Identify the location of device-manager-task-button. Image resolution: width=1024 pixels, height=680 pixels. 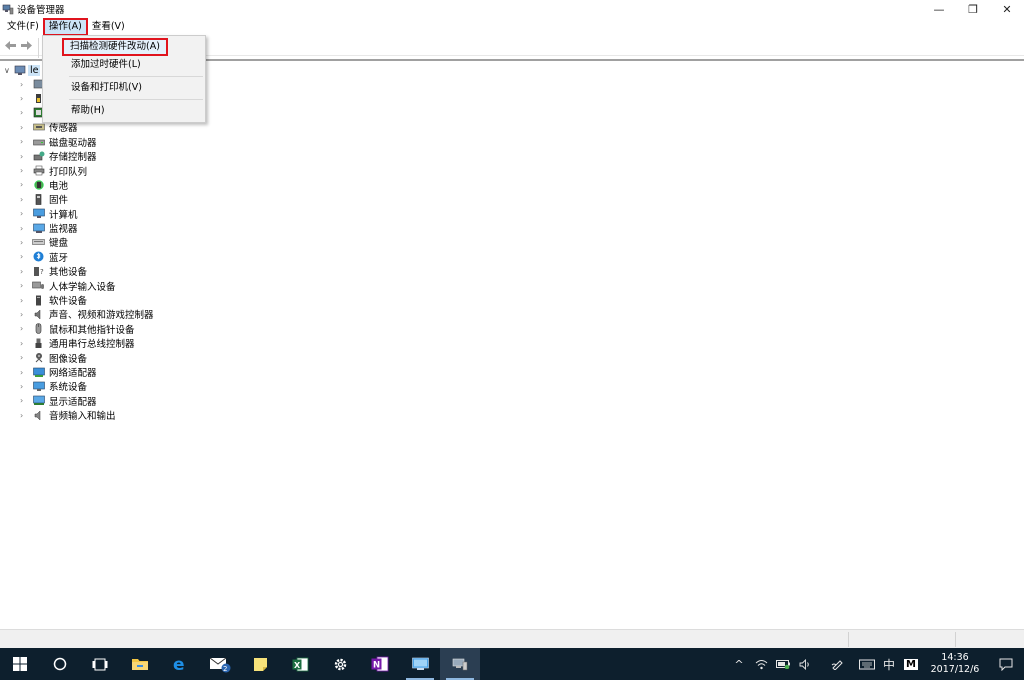
(460, 664).